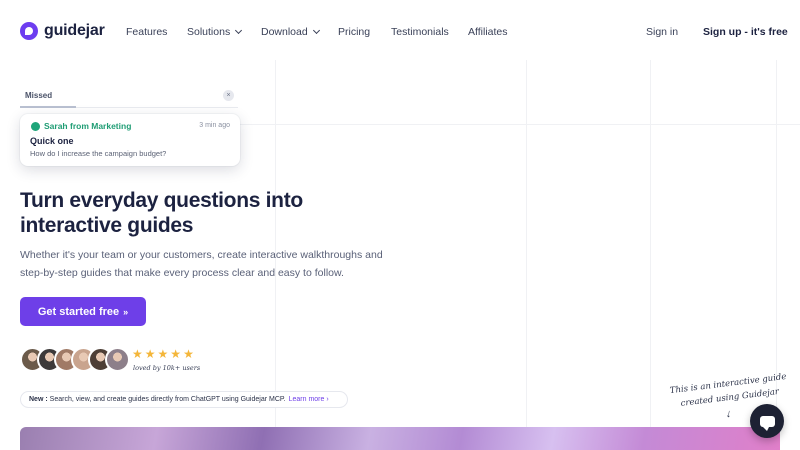 This screenshot has width=800, height=450. I want to click on chevron-right-icon: ›, so click(327, 399).